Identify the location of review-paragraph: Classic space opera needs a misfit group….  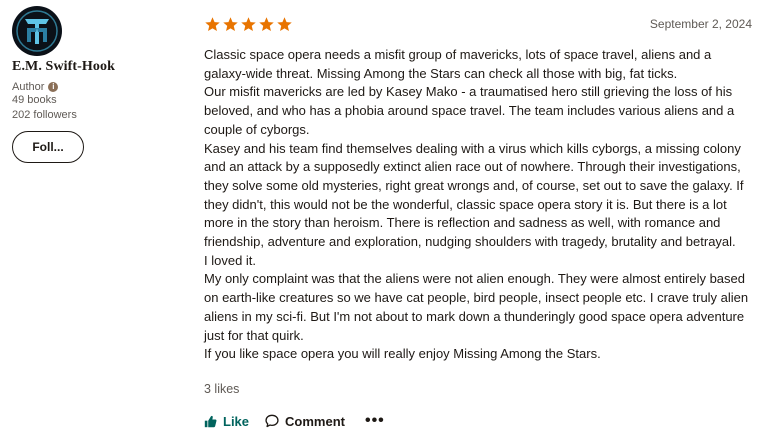
(458, 64).